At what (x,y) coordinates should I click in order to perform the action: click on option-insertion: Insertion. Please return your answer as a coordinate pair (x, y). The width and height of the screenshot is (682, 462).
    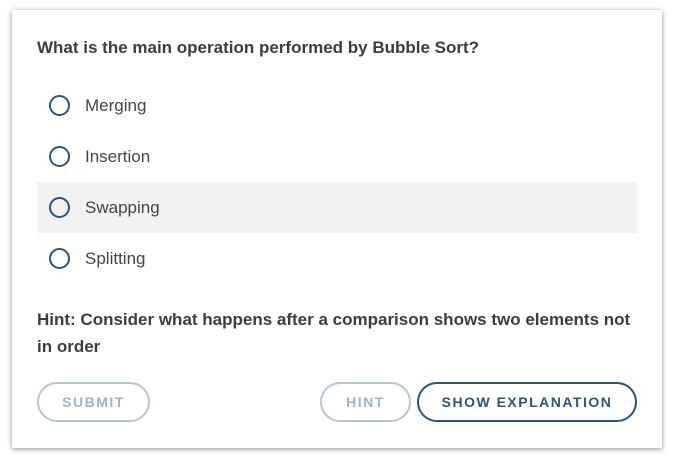
    Looking at the image, I should click on (337, 156).